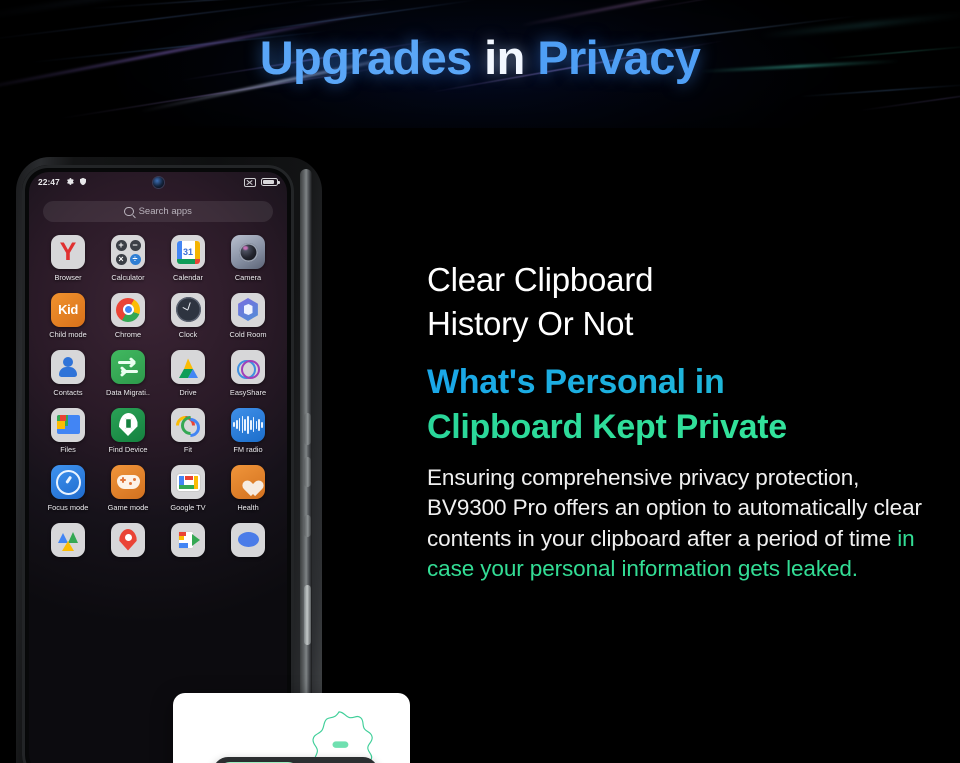 This screenshot has width=960, height=763. Describe the element at coordinates (270, 182) in the screenshot. I see `battery-icon` at that location.